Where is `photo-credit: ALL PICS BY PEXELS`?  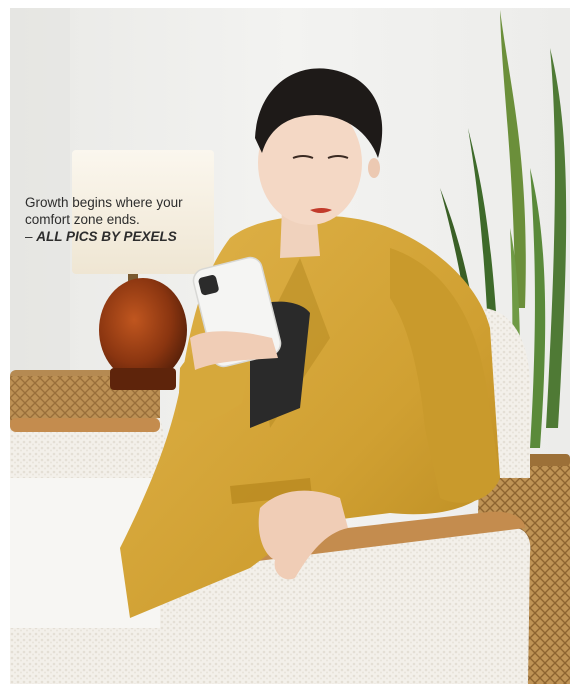
photo-credit: ALL PICS BY PEXELS is located at coordinates (106, 236).